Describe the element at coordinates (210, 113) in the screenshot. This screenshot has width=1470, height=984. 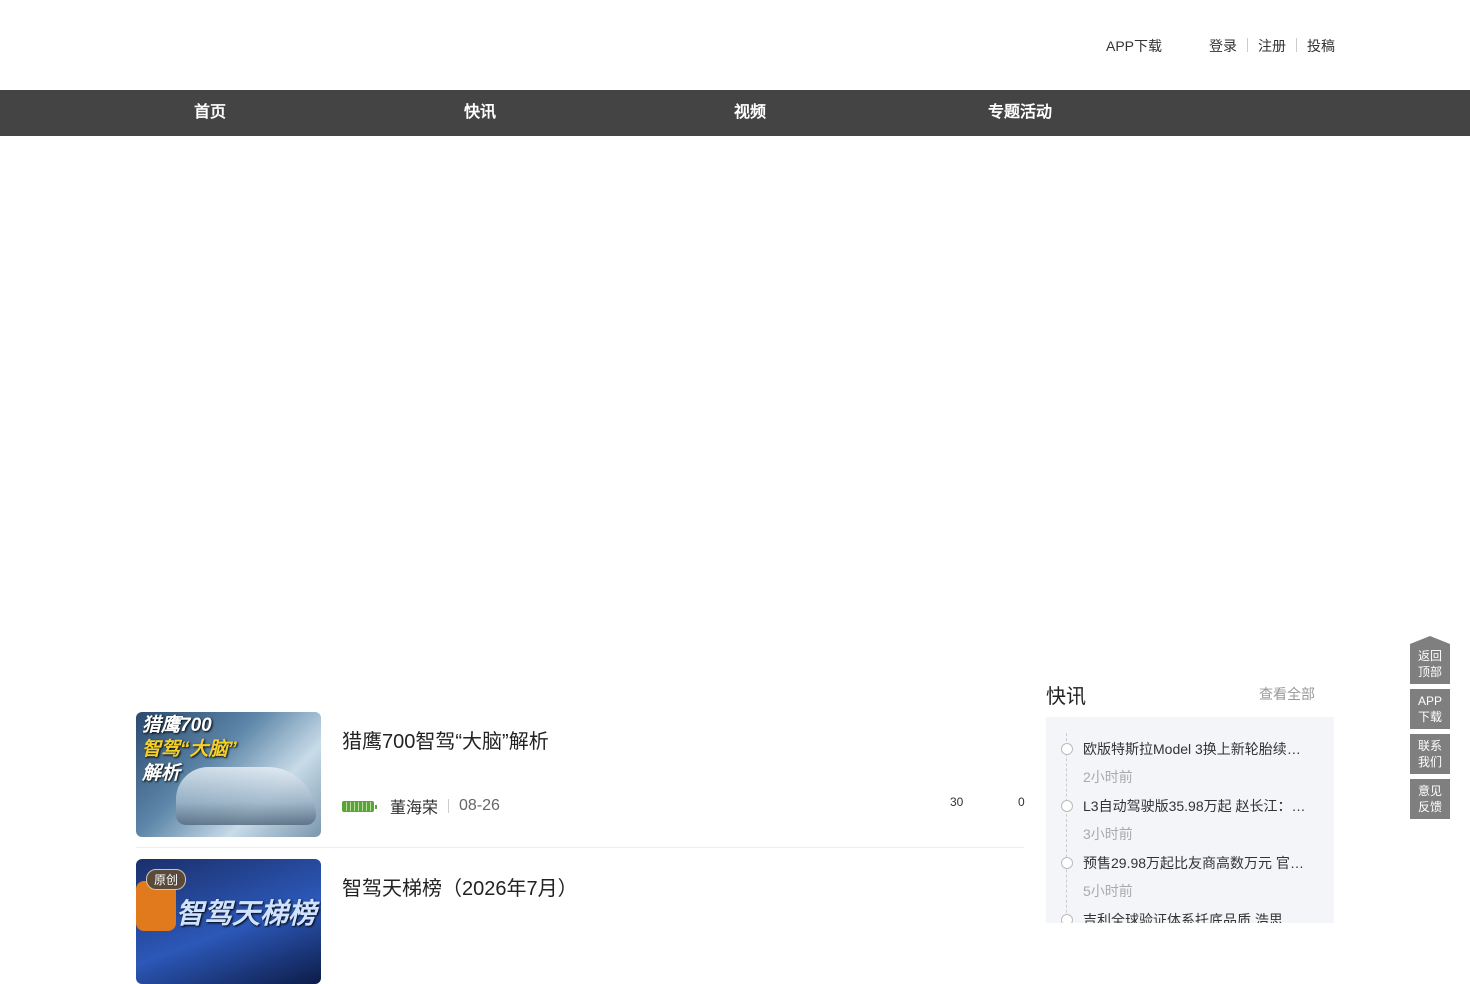
I see `nav-item-home: 首页` at that location.